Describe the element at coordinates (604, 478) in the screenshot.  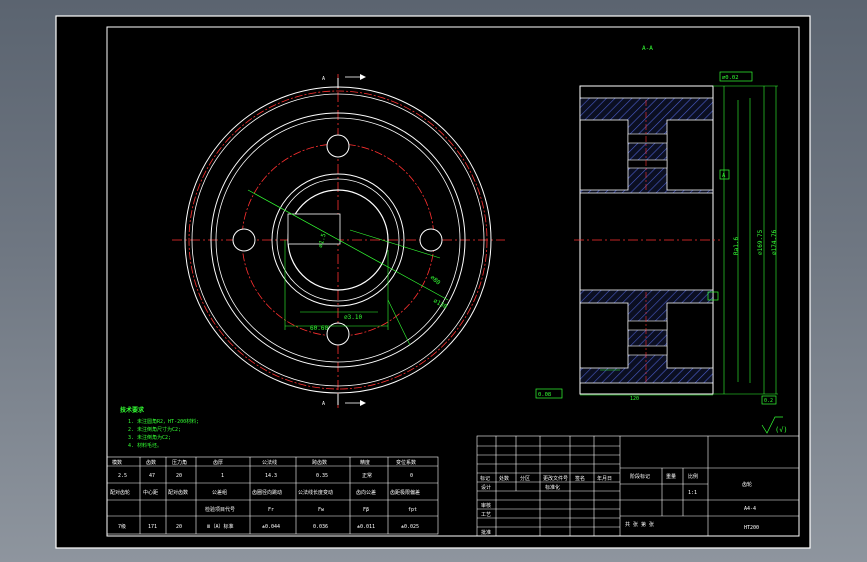
I see `svg-text: 年月日` at that location.